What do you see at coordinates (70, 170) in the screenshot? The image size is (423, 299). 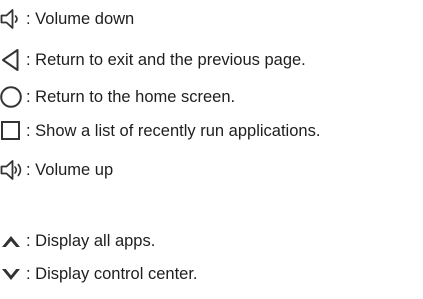 I see `volume-up-label: : Volume up` at bounding box center [70, 170].